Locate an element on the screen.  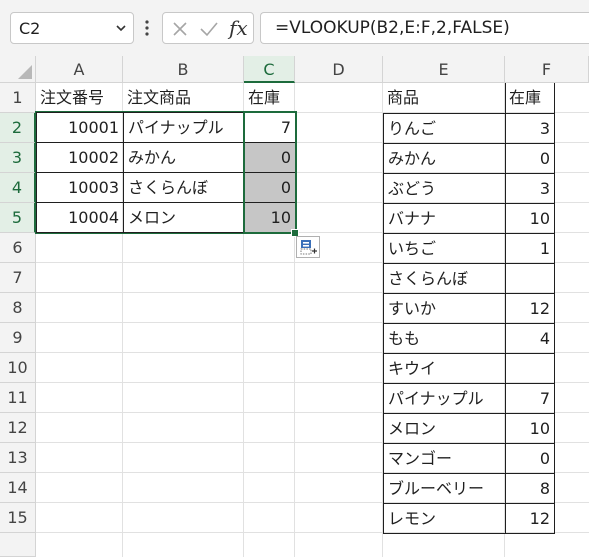
cell-e14: ブルーベリー is located at coordinates (444, 488).